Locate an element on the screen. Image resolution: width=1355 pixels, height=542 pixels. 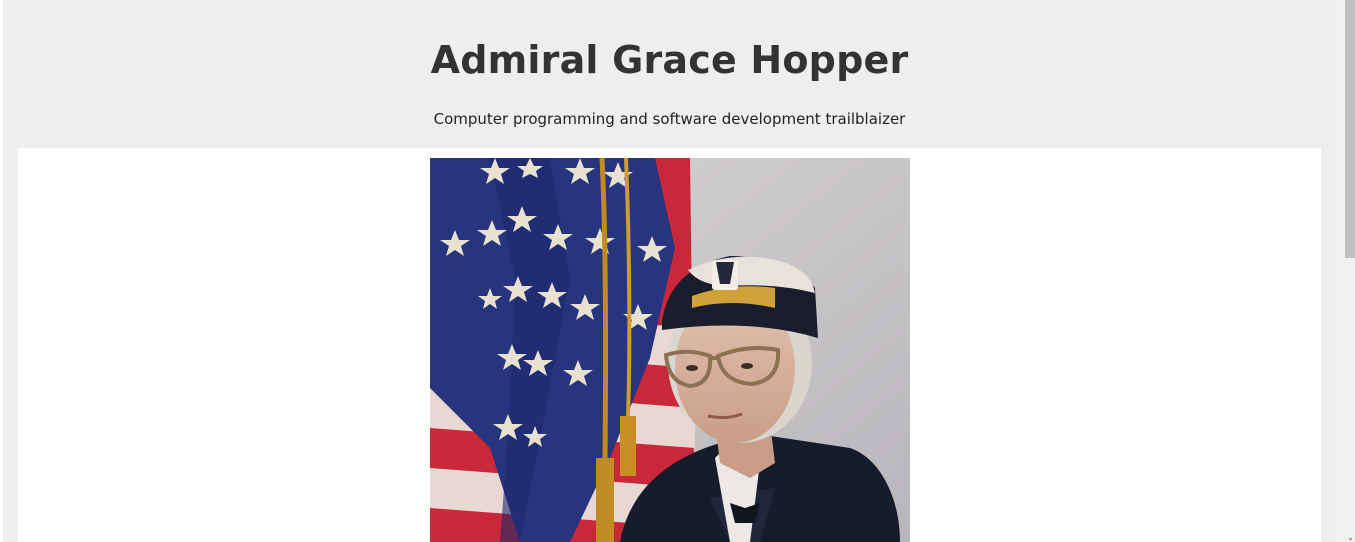
page-title: Admiral Grace Hopper is located at coordinates (669, 60).